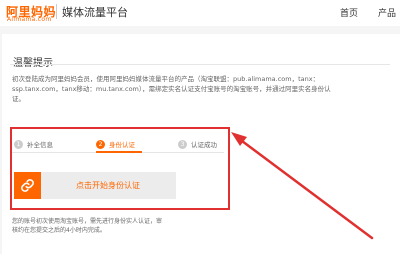  What do you see at coordinates (33, 61) in the screenshot?
I see `notice-title: 温馨提示` at bounding box center [33, 61].